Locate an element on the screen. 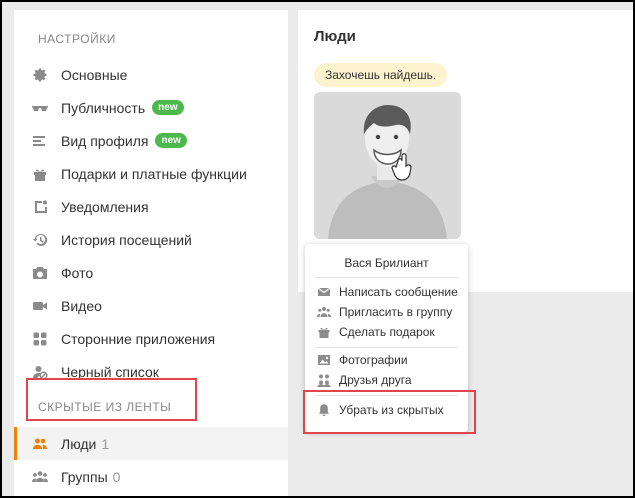 This screenshot has width=635, height=498. sidebar-item-visit-history: История посещений is located at coordinates (151, 239).